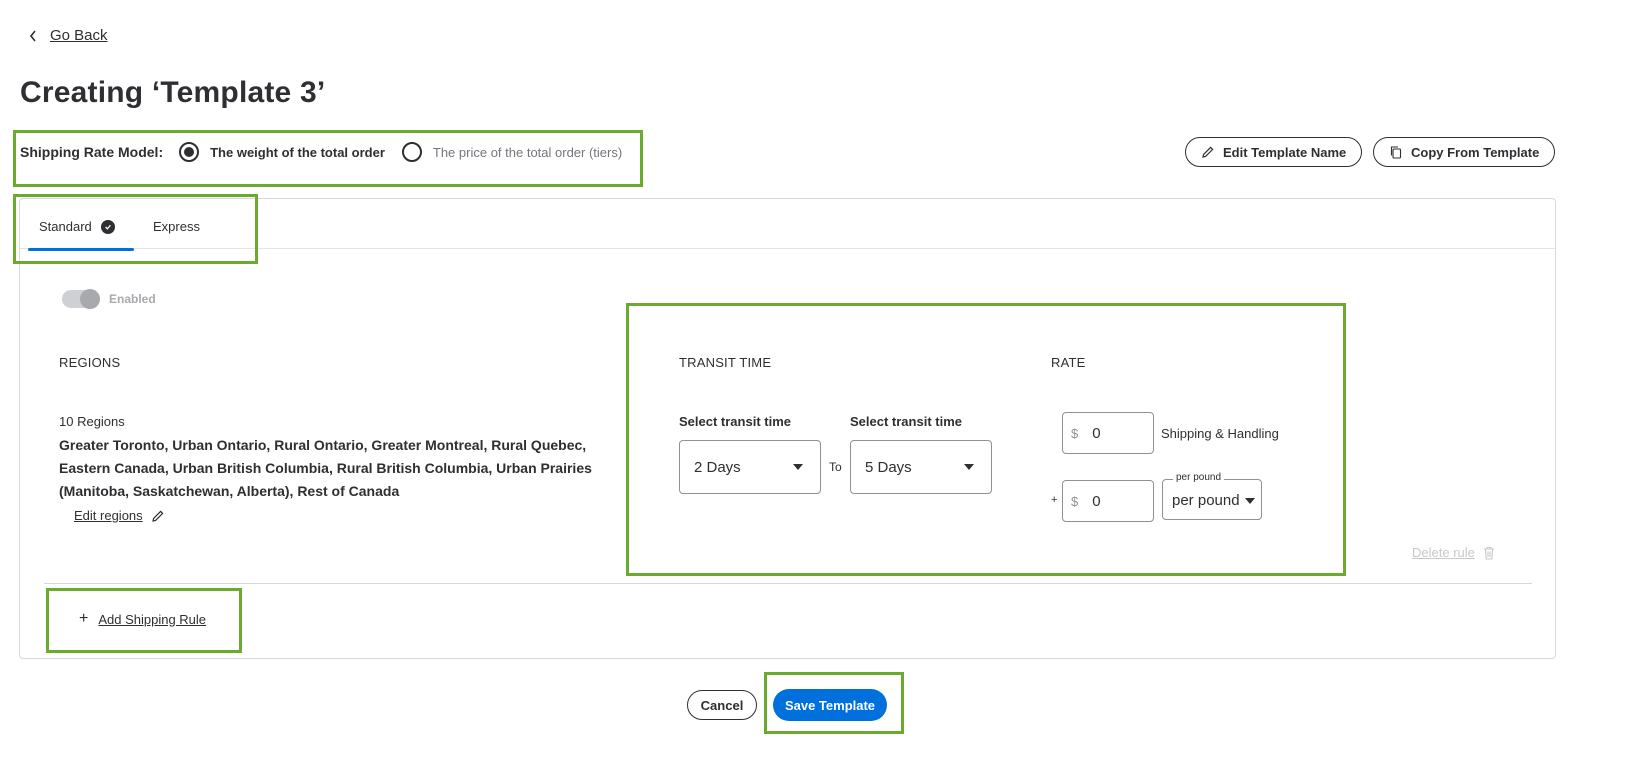 The image size is (1625, 764). What do you see at coordinates (1488, 553) in the screenshot?
I see `trash-icon` at bounding box center [1488, 553].